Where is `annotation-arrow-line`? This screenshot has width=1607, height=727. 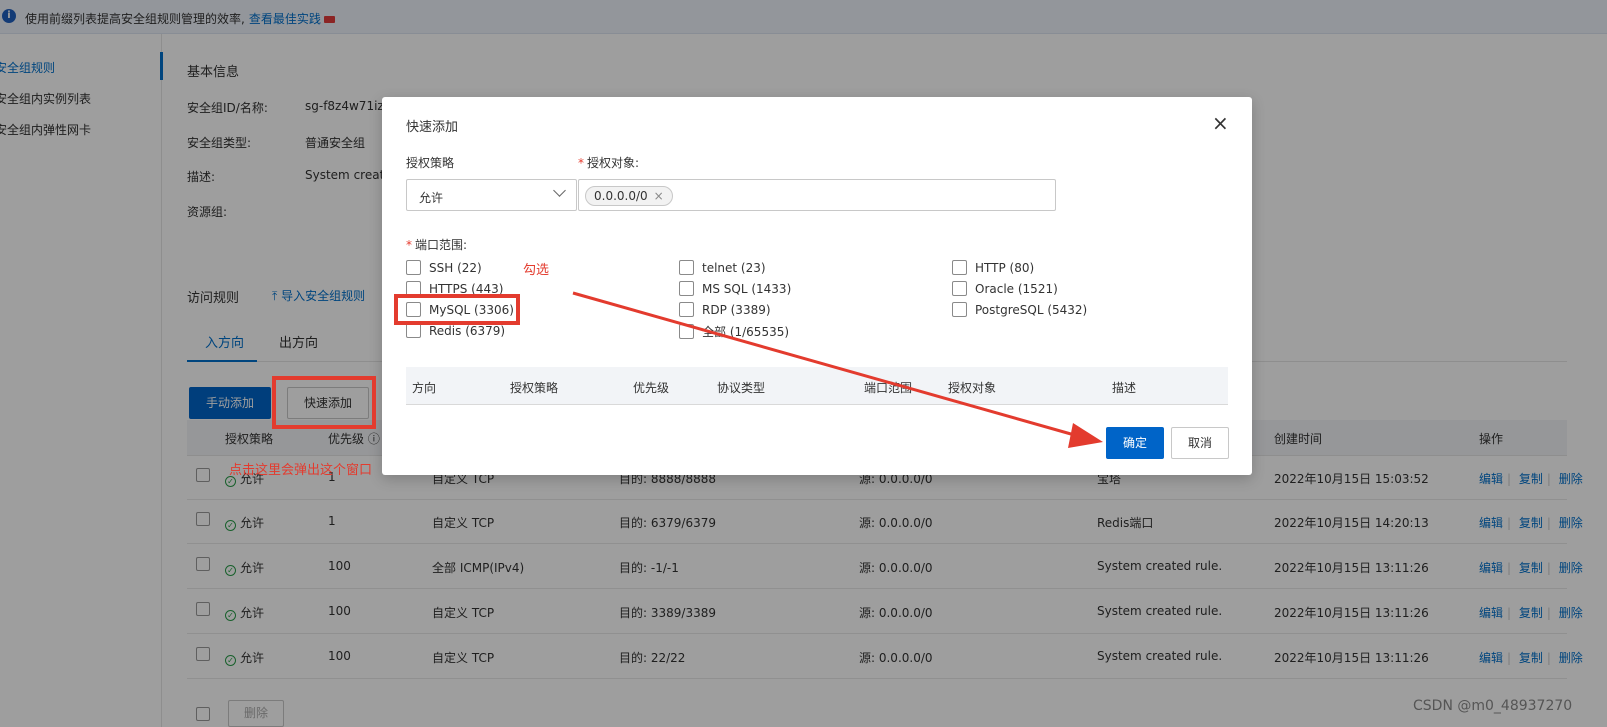
annotation-arrow-line is located at coordinates (825, 364).